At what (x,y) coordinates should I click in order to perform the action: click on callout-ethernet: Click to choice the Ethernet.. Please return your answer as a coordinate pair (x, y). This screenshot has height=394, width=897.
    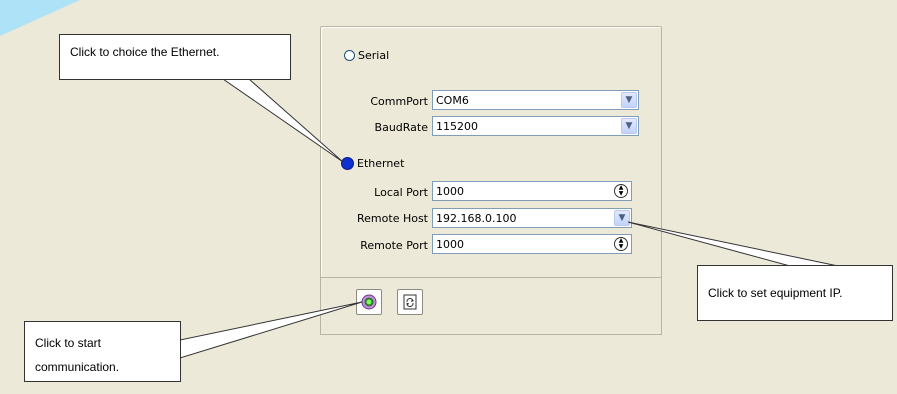
    Looking at the image, I should click on (175, 57).